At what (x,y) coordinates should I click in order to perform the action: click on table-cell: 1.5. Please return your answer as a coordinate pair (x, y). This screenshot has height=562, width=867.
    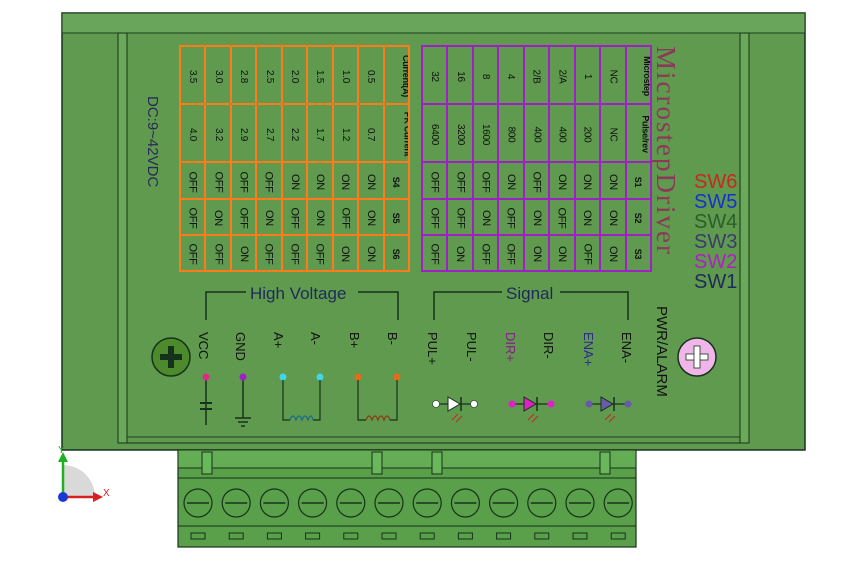
    Looking at the image, I should click on (320, 75).